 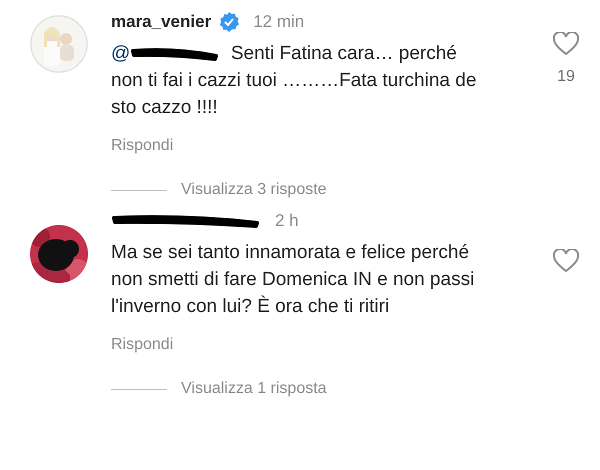 What do you see at coordinates (254, 190) in the screenshot?
I see `view-replies-button: Visualizza 3 risposte` at bounding box center [254, 190].